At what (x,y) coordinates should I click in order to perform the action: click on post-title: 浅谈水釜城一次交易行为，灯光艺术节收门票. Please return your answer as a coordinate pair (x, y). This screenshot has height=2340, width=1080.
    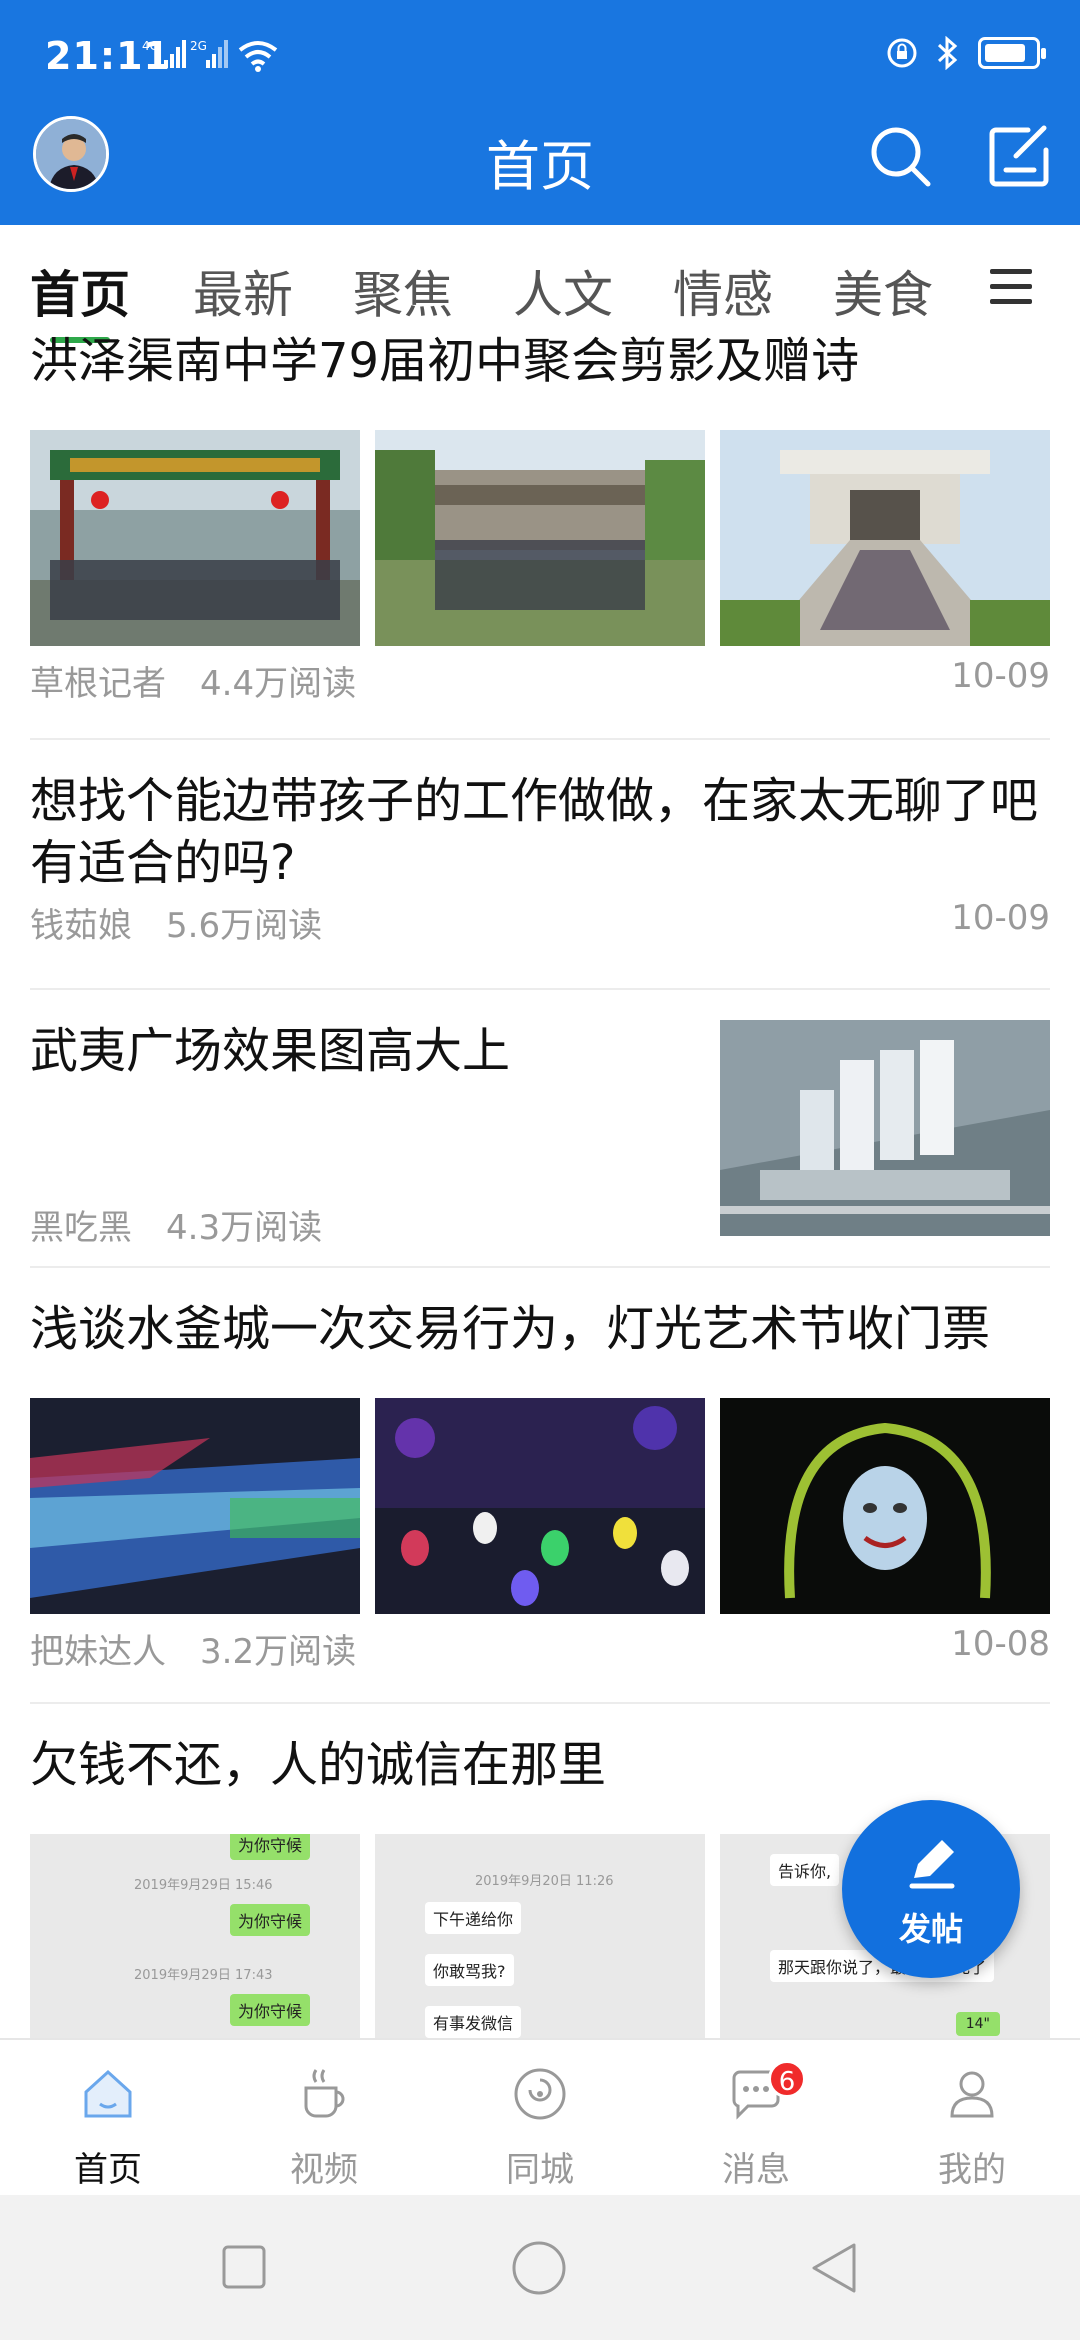
    Looking at the image, I should click on (510, 1329).